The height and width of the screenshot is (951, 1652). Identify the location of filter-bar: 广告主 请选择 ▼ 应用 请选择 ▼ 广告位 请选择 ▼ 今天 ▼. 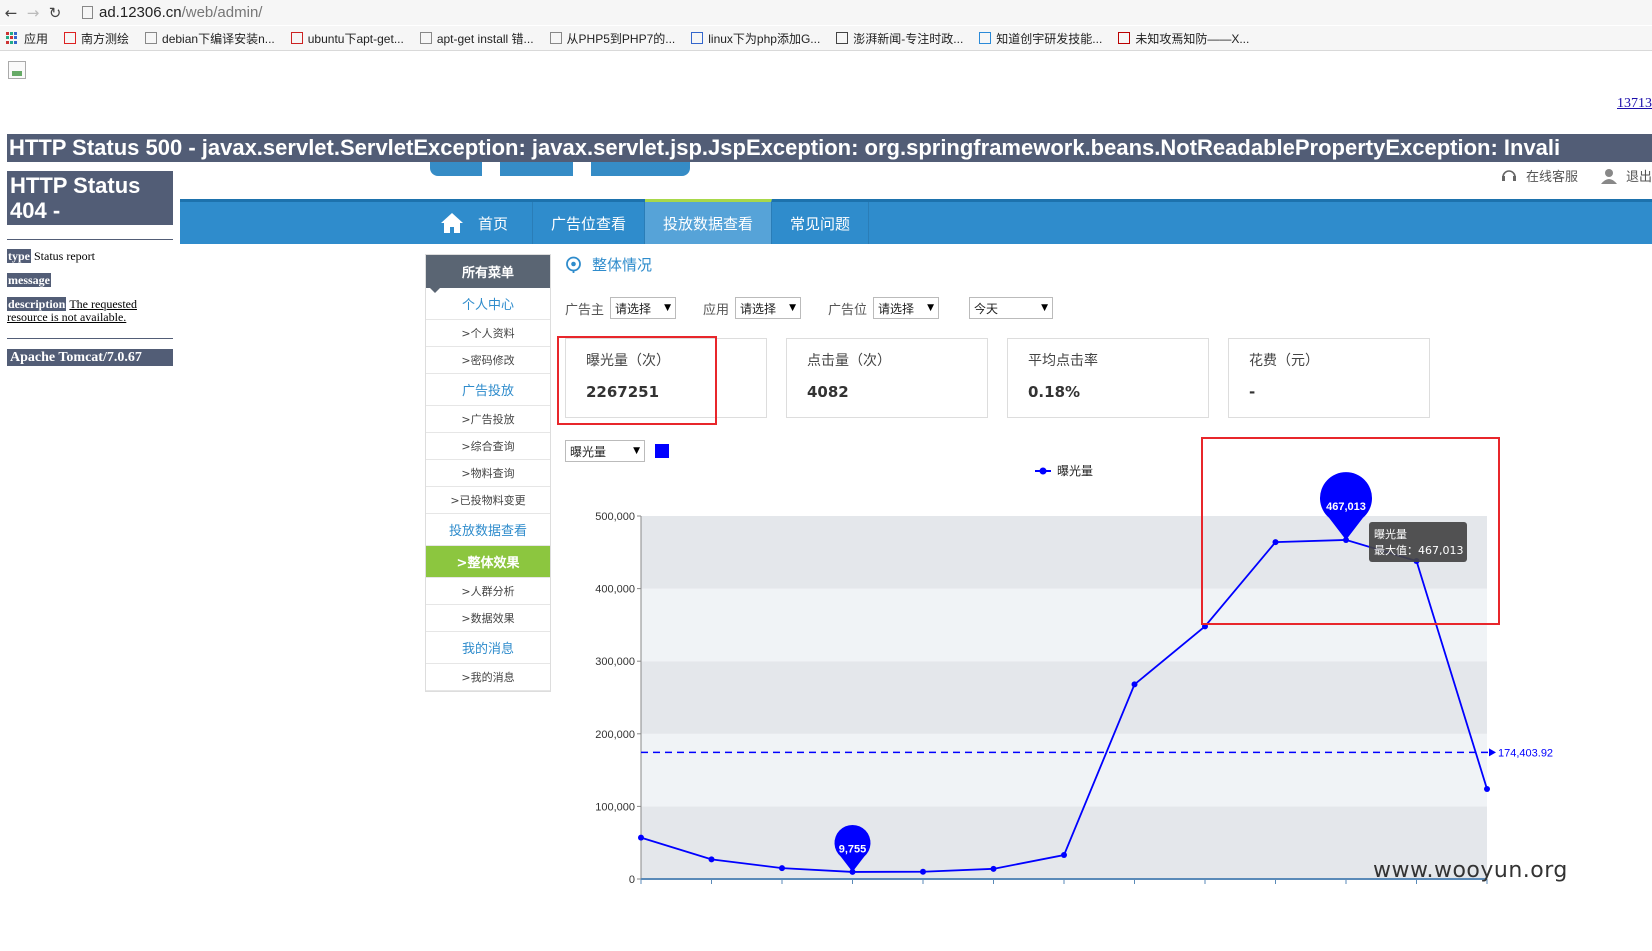
(809, 308).